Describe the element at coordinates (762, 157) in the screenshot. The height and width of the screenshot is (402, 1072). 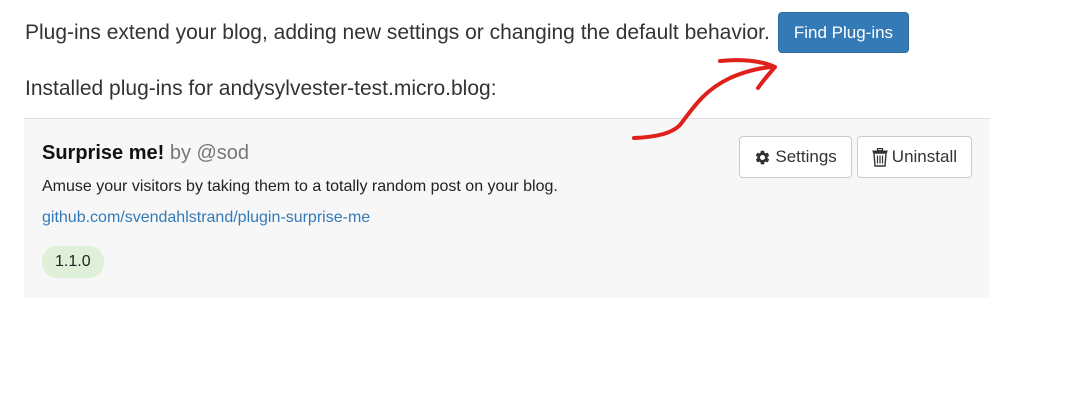
I see `gear-icon` at that location.